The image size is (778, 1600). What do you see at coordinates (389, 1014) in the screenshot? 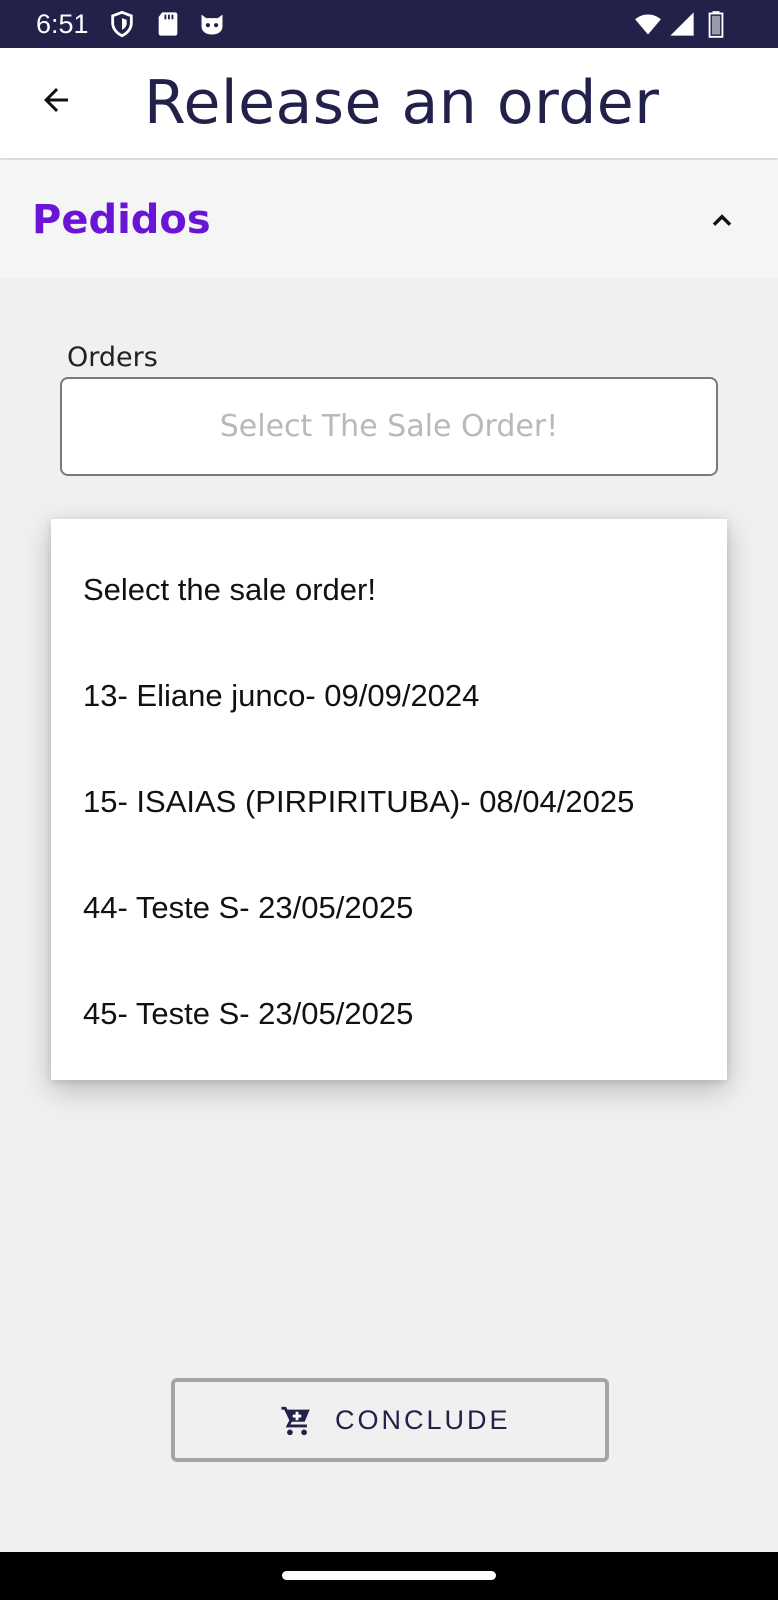
I see `dropdown-option: 45- Teste S- 23/05/2025` at bounding box center [389, 1014].